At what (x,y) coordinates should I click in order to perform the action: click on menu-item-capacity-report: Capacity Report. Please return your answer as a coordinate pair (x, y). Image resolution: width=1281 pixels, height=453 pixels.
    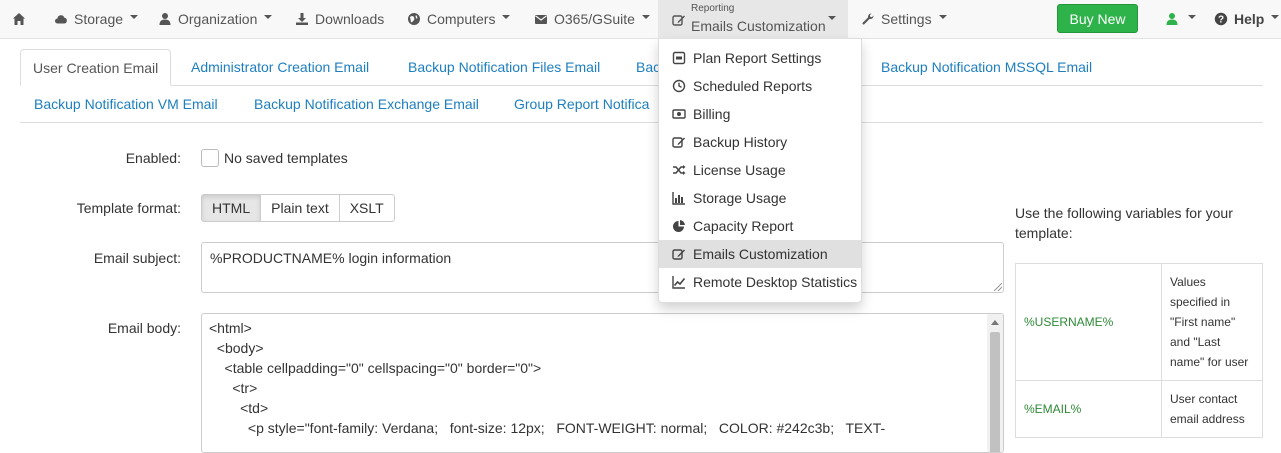
    Looking at the image, I should click on (760, 226).